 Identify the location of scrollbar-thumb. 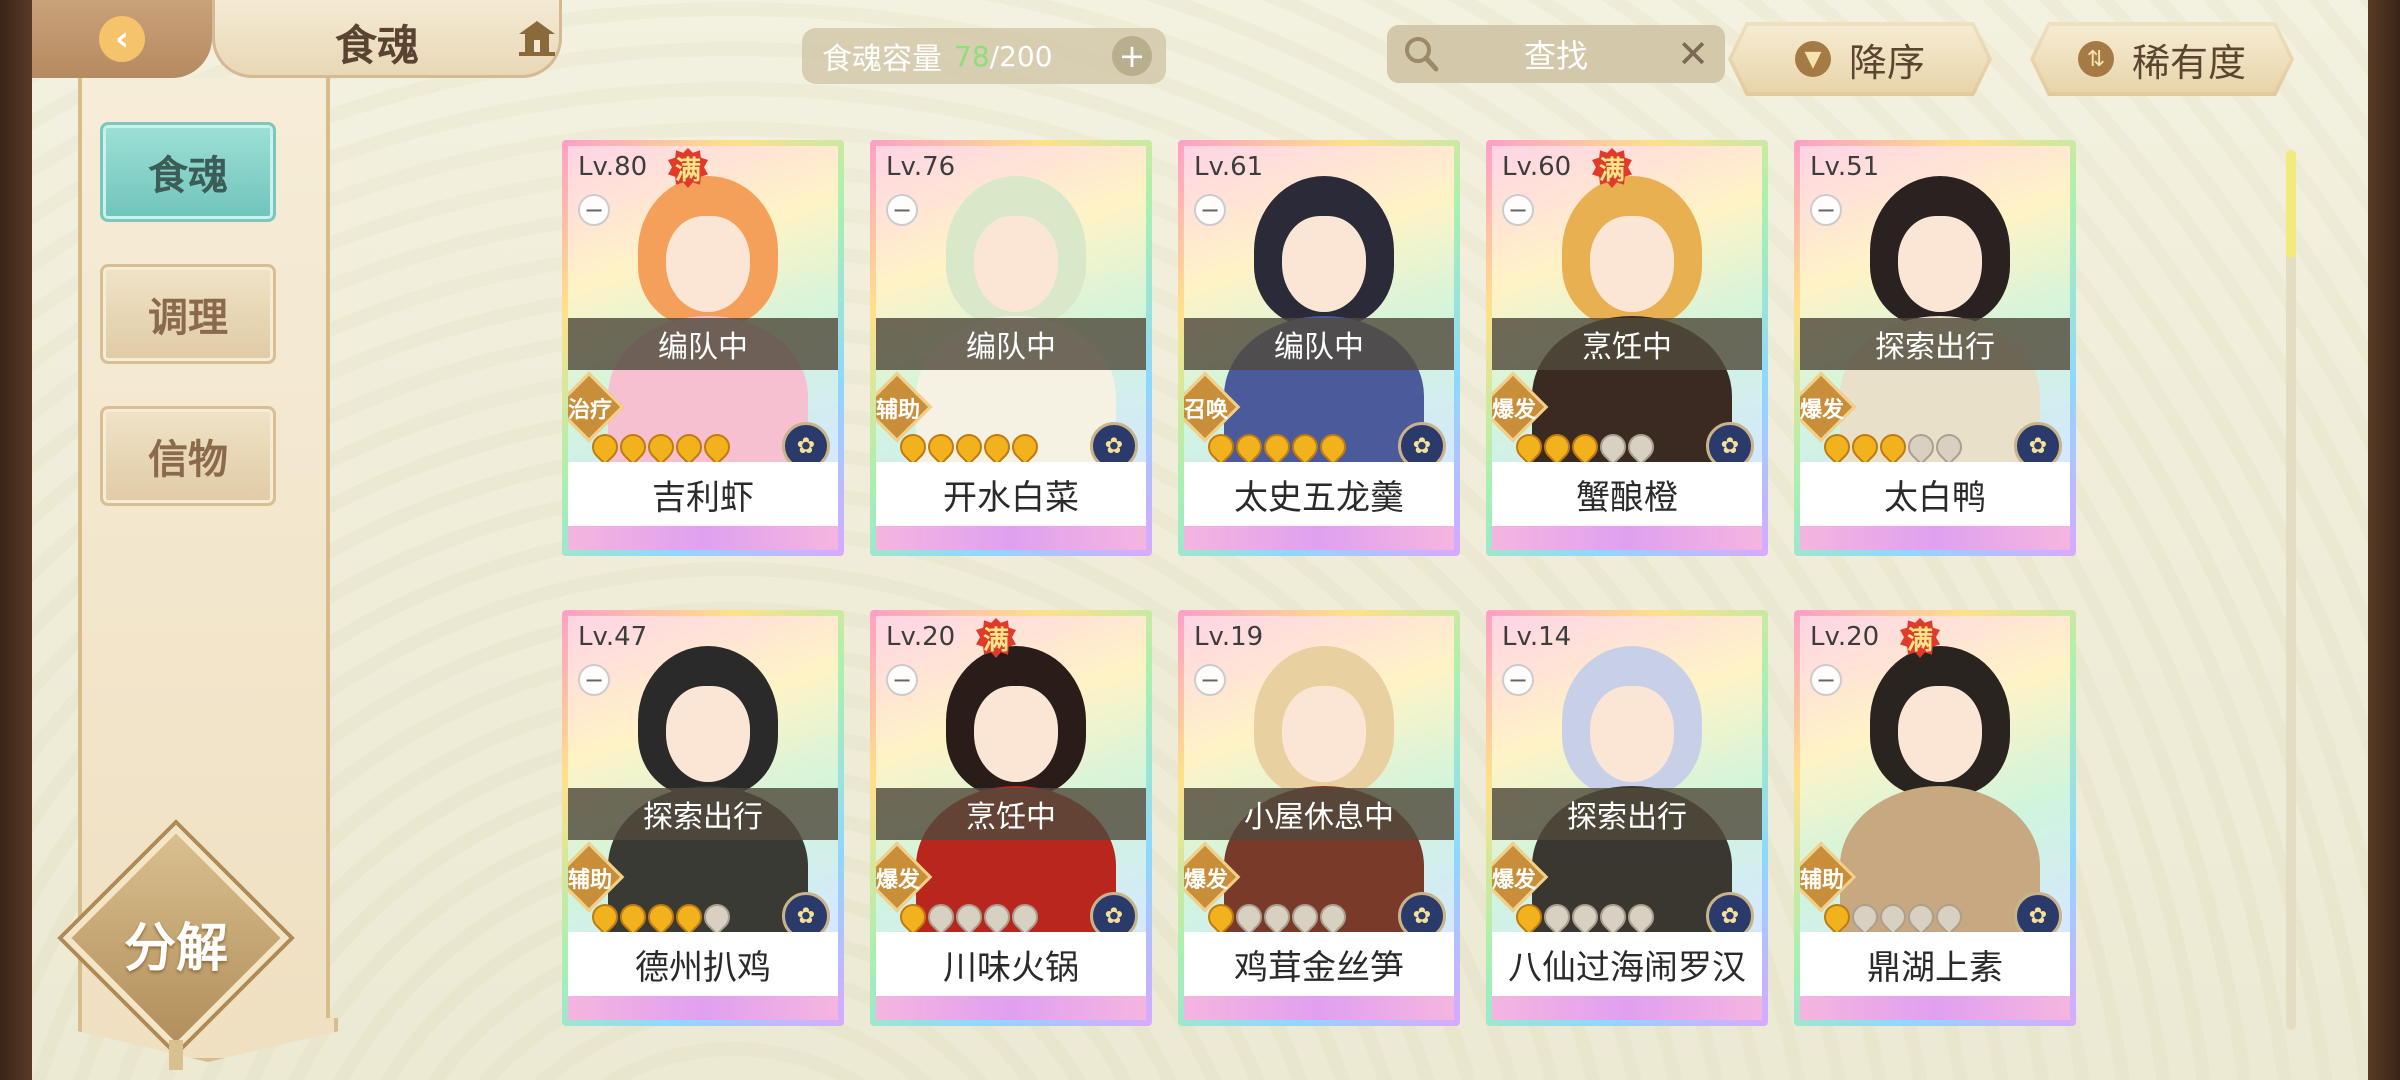
(2291, 204).